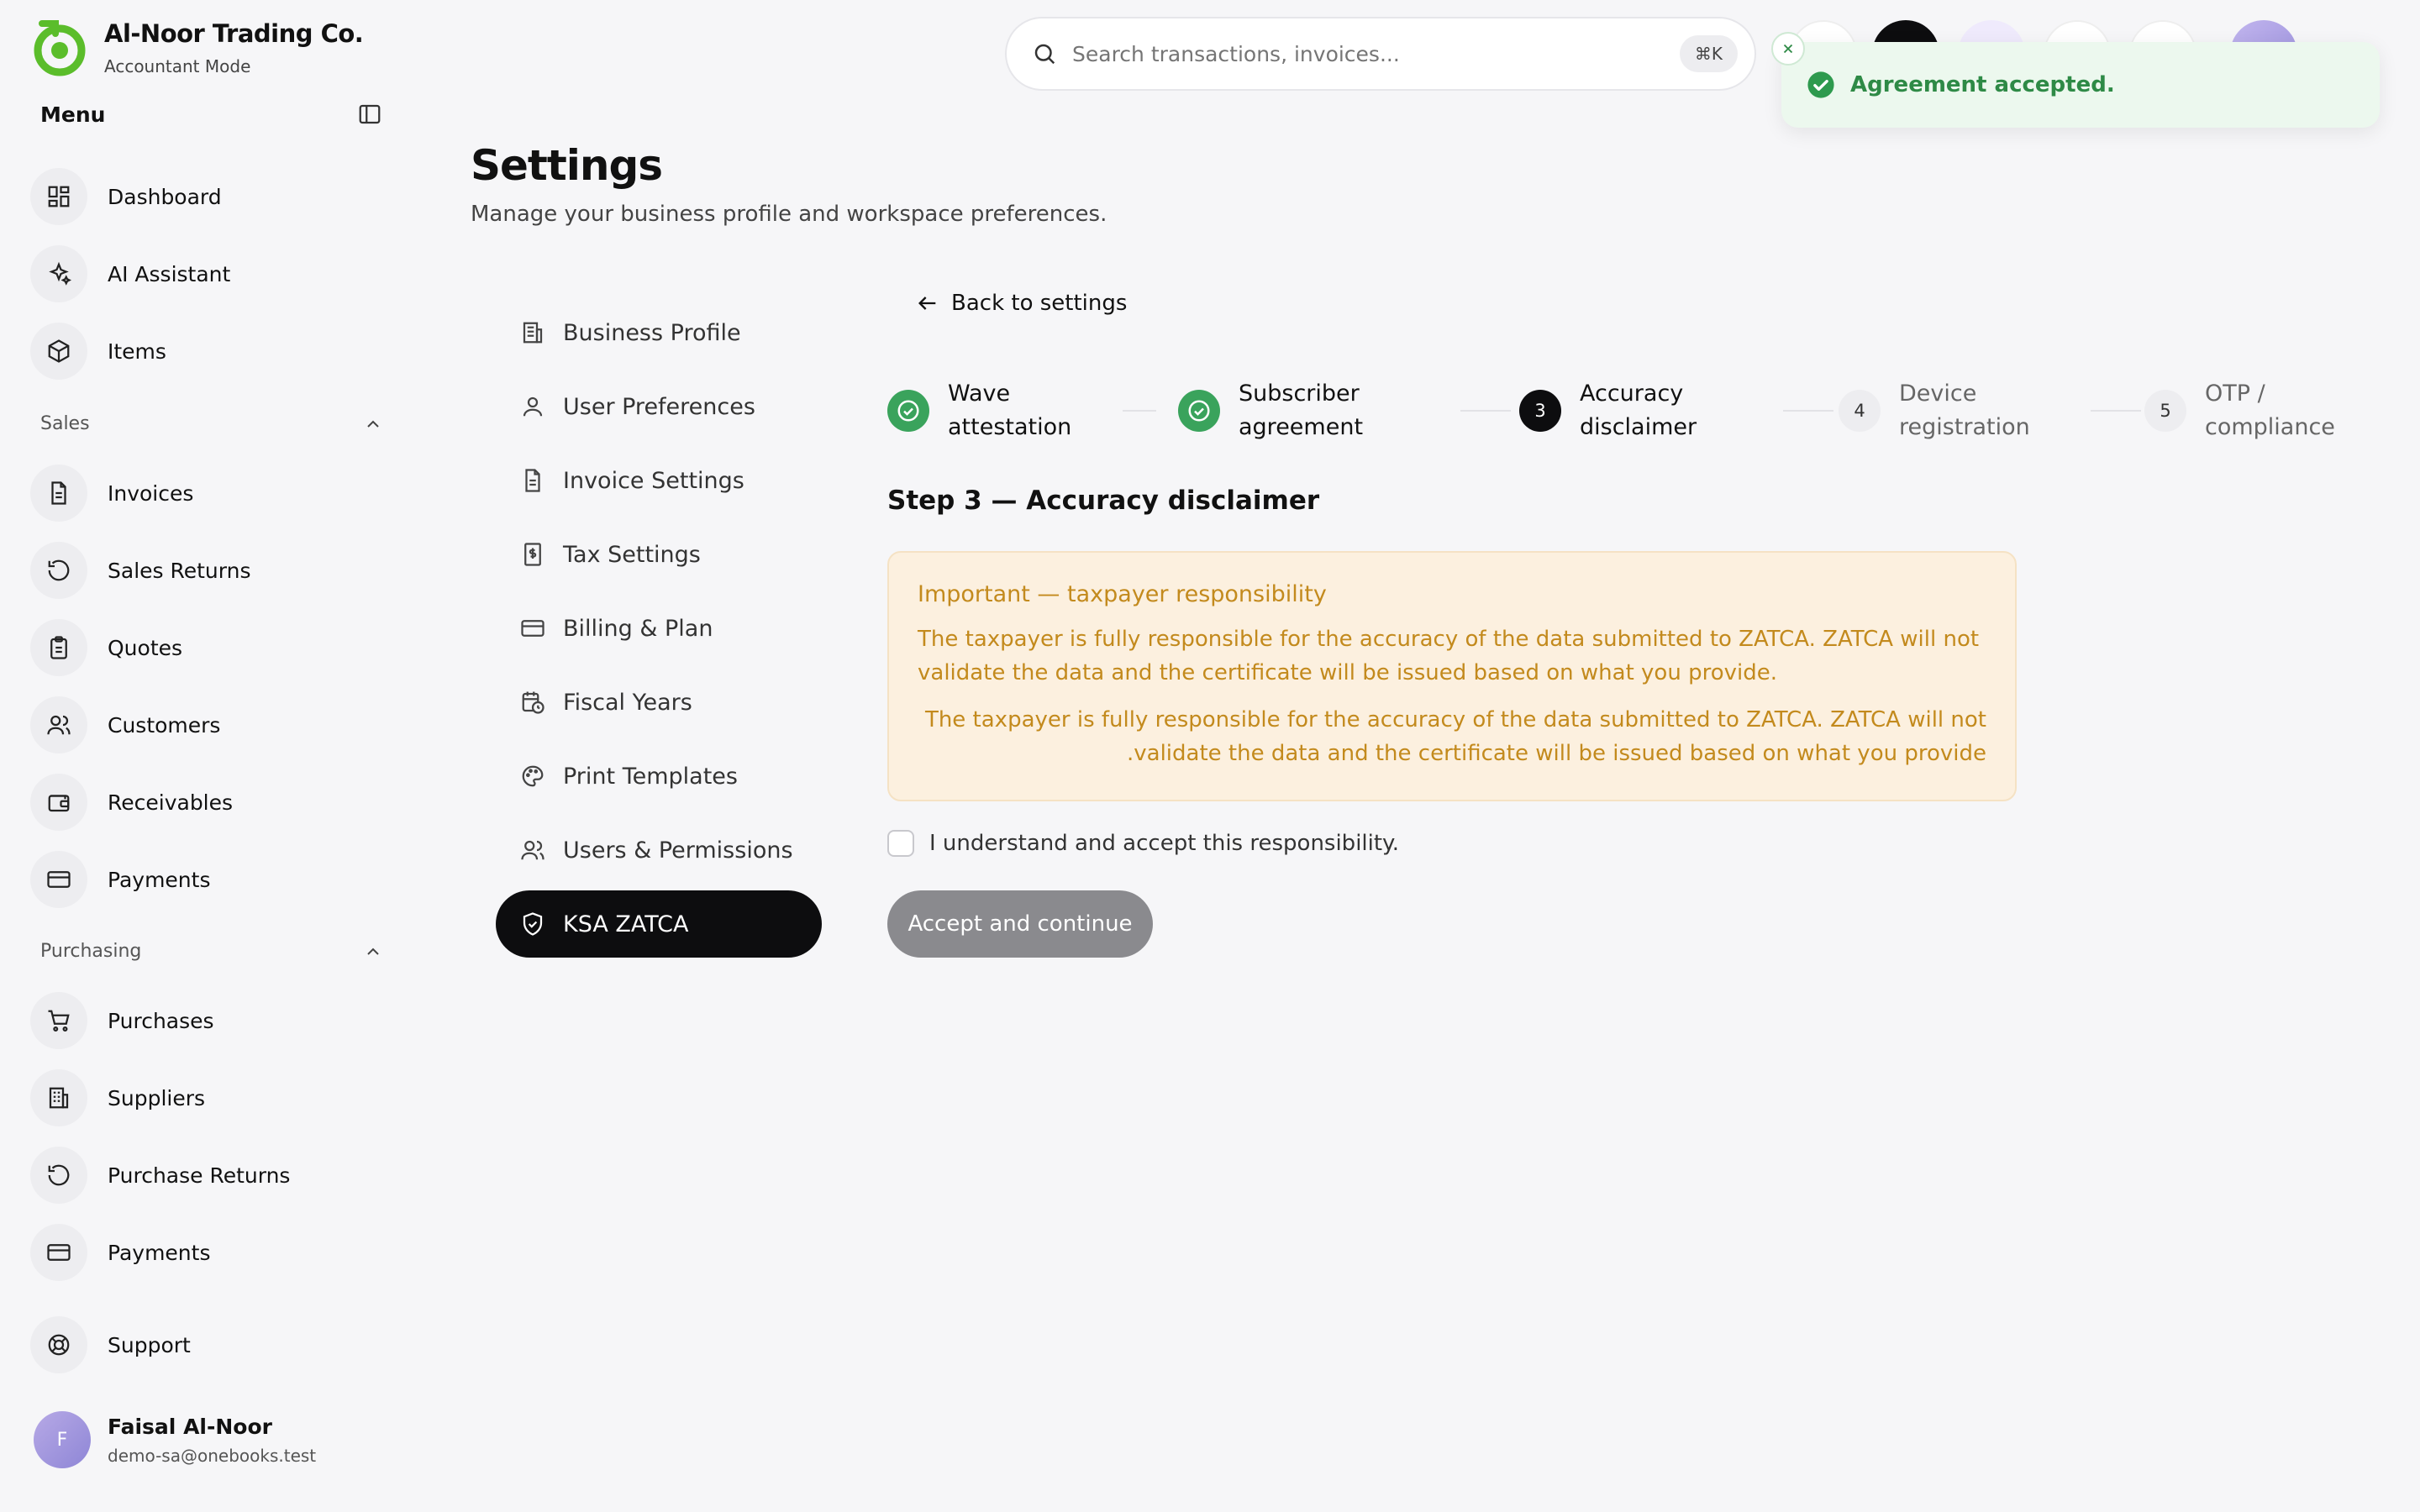  What do you see at coordinates (171, 802) in the screenshot?
I see `sidebar-item-label: Receivables` at bounding box center [171, 802].